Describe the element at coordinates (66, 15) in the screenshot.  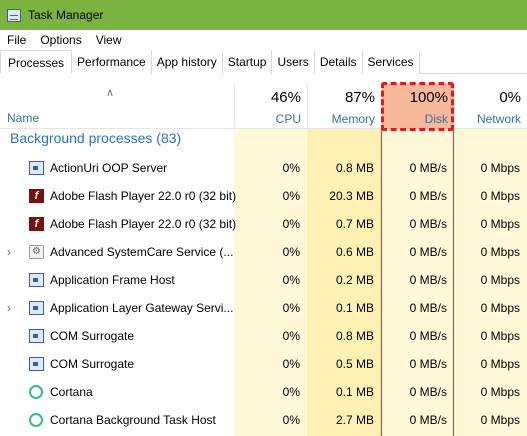
I see `window-title: Task Manager` at that location.